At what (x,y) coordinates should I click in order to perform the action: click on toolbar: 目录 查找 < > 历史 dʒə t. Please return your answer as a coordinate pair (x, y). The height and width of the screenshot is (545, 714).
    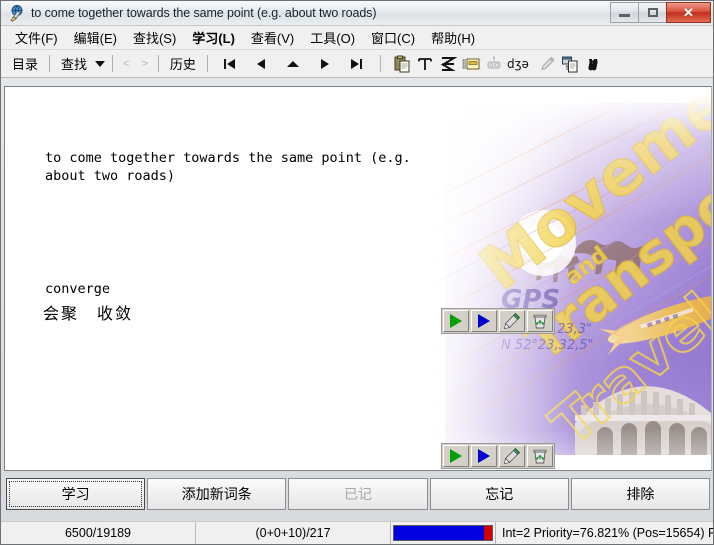
    Looking at the image, I should click on (357, 64).